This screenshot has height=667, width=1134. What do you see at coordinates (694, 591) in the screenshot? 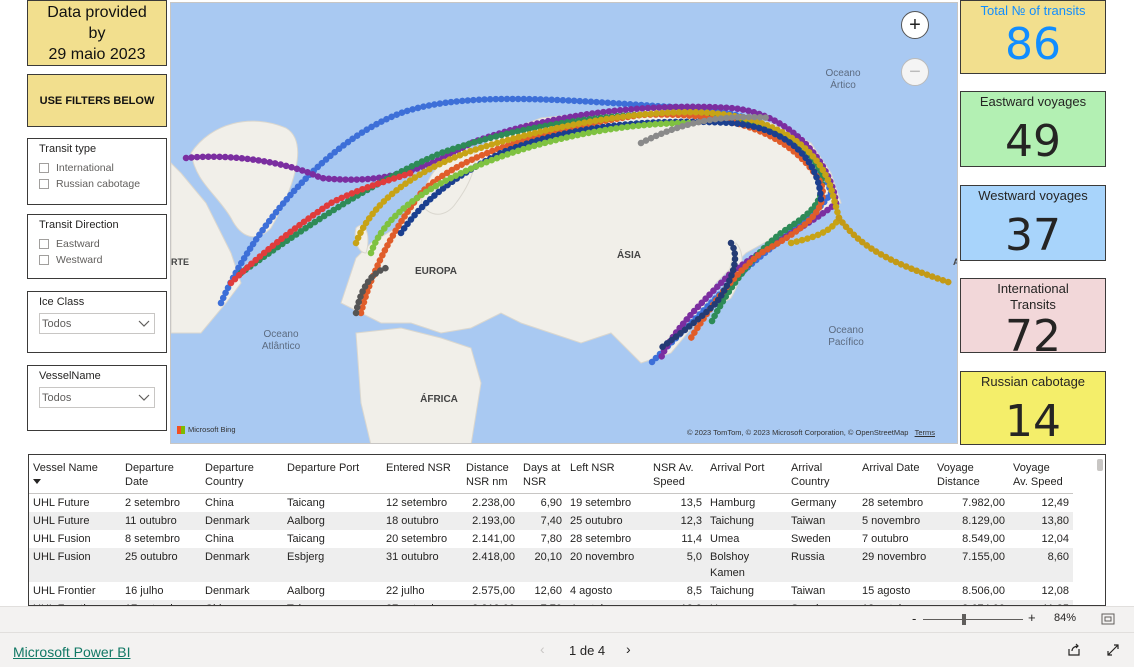
I see `table-cell: 8,5` at bounding box center [694, 591].